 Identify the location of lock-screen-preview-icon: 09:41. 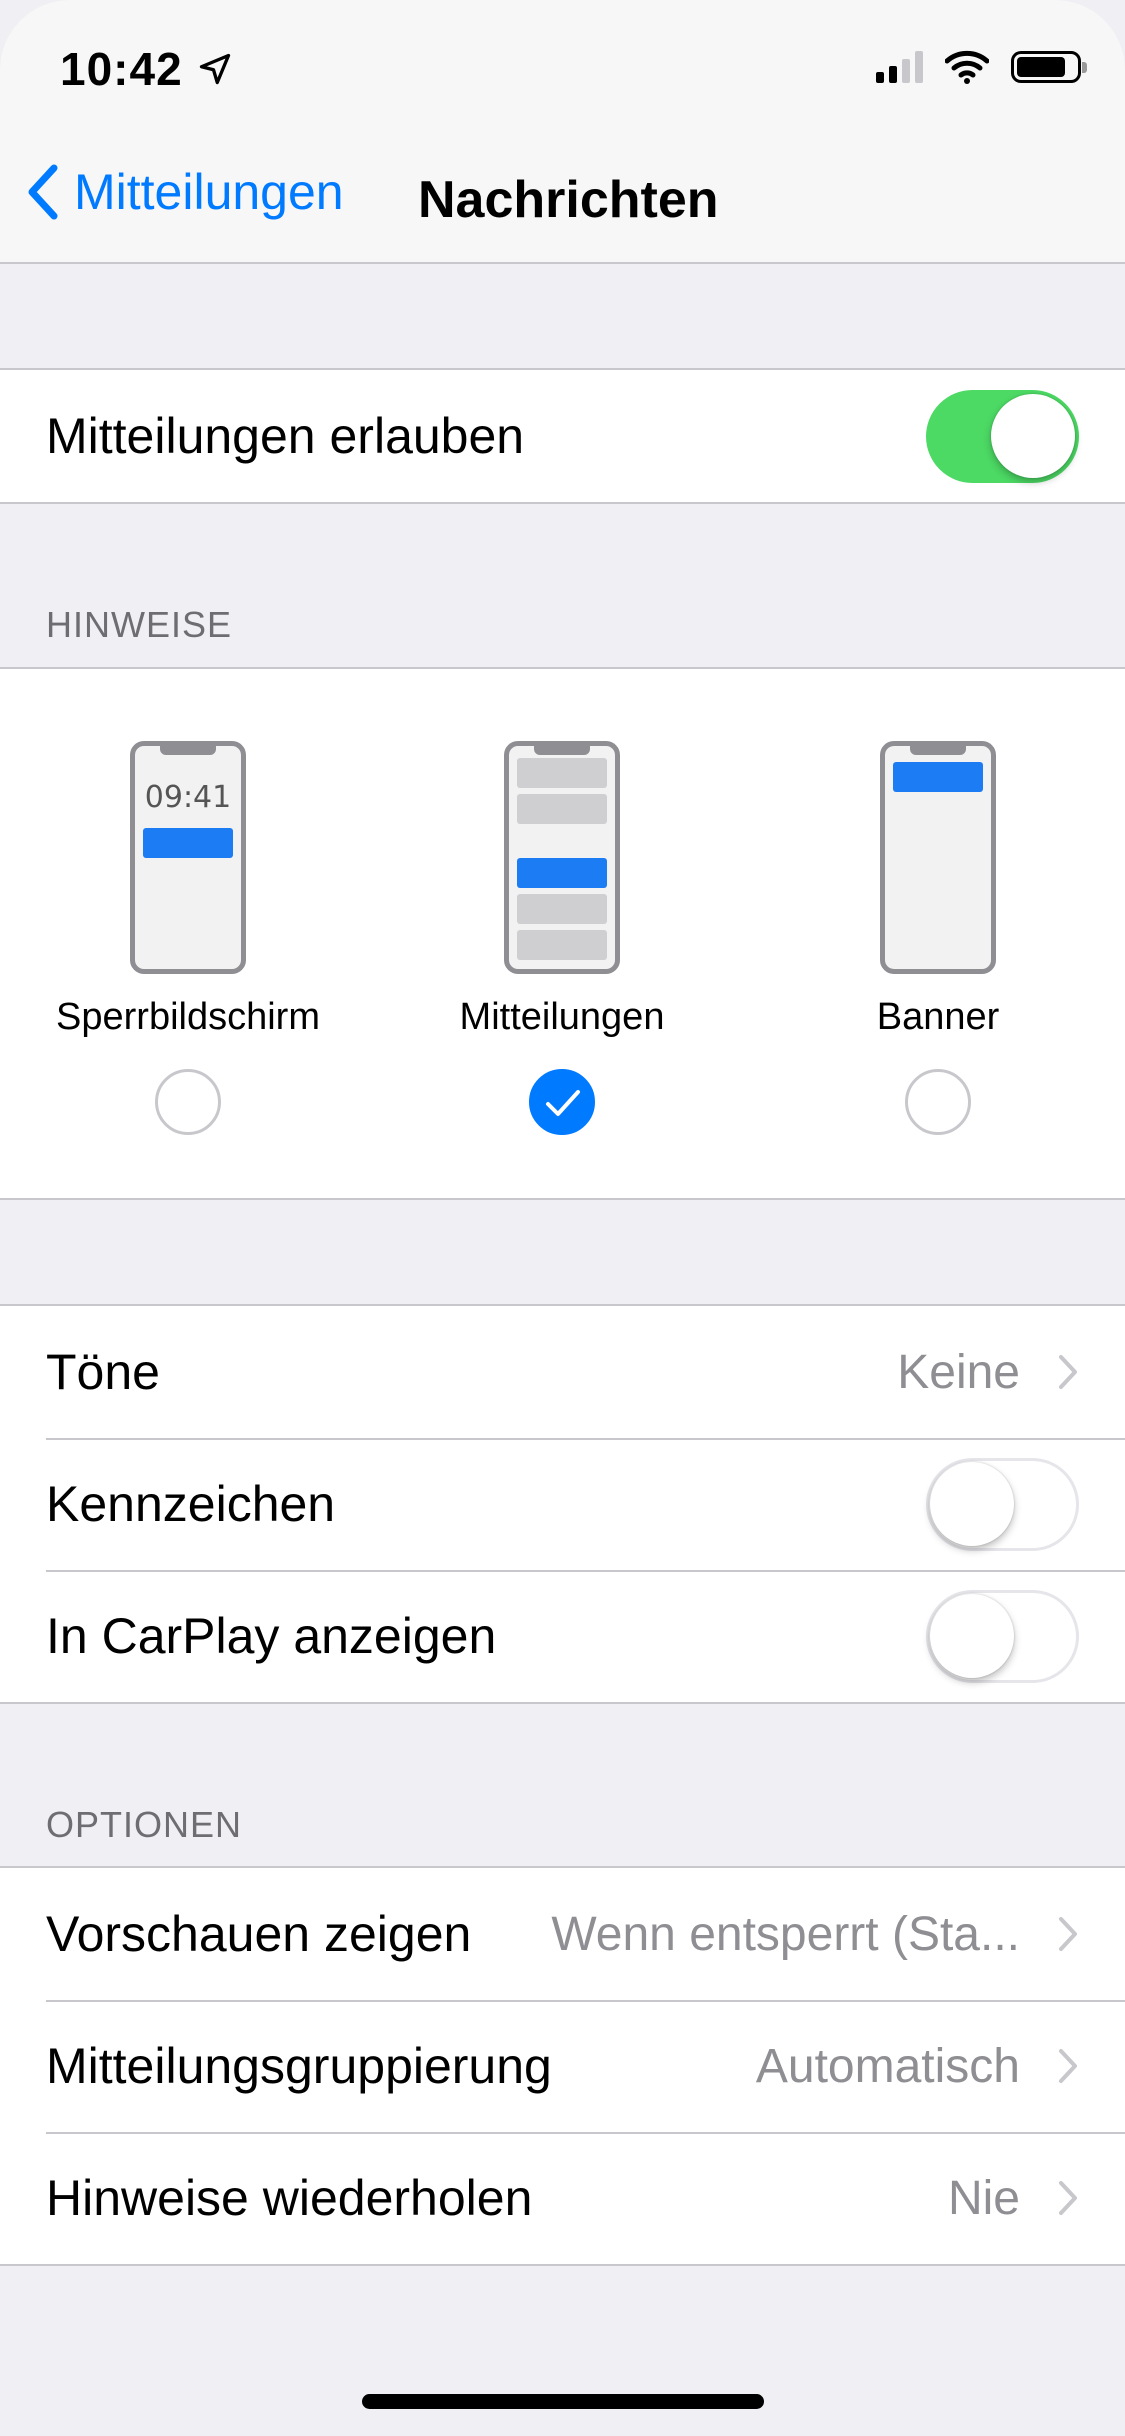
(188, 857).